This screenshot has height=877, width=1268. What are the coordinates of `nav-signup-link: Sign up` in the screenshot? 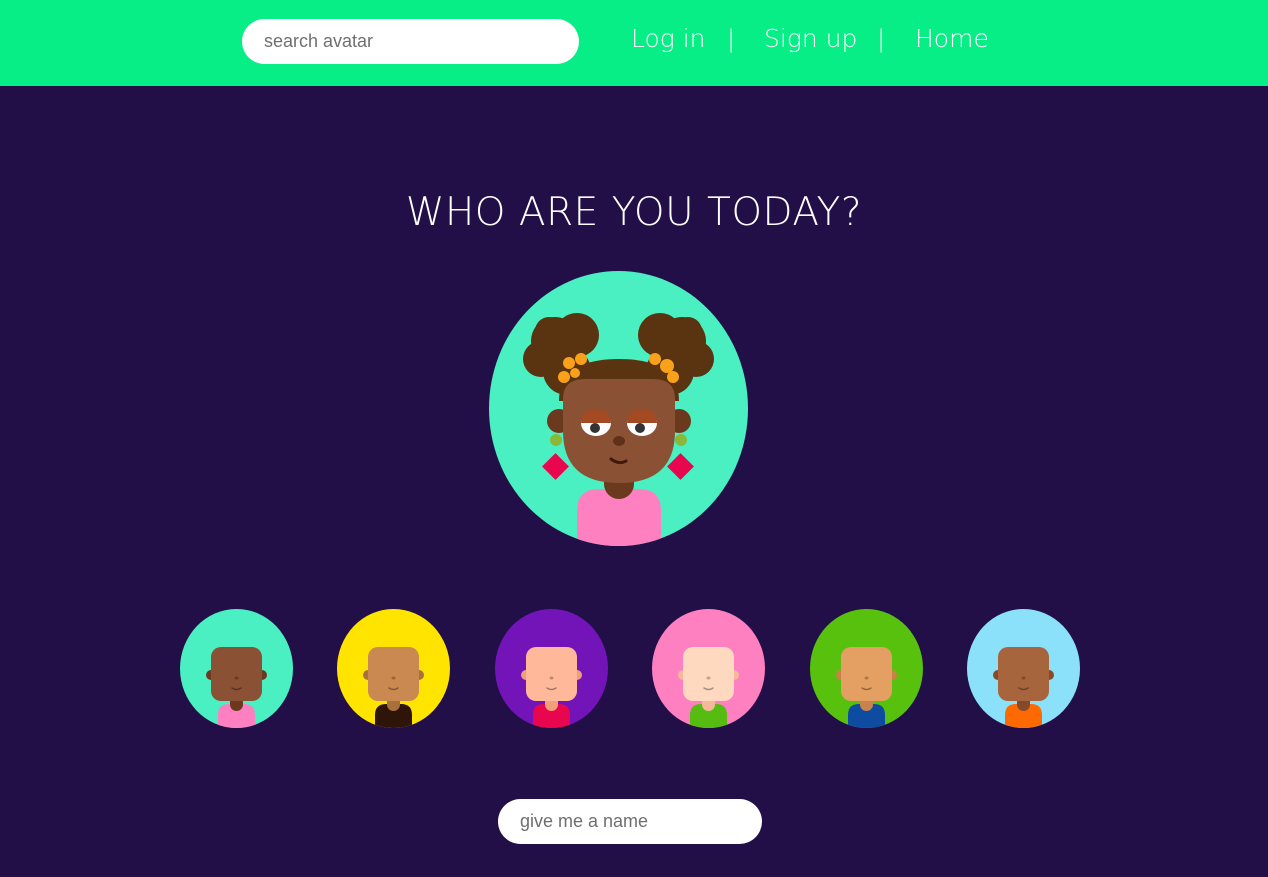 It's located at (810, 39).